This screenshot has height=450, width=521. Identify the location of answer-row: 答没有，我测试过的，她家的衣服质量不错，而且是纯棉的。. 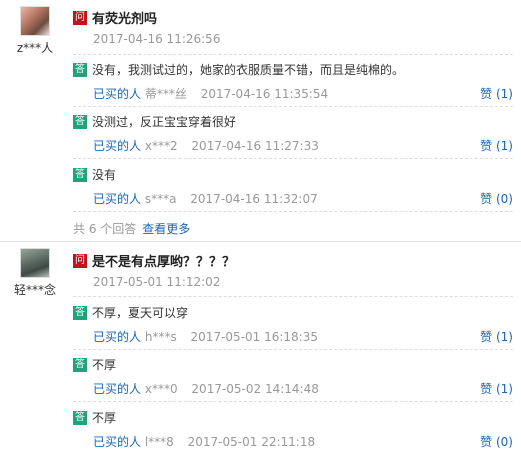
(293, 69).